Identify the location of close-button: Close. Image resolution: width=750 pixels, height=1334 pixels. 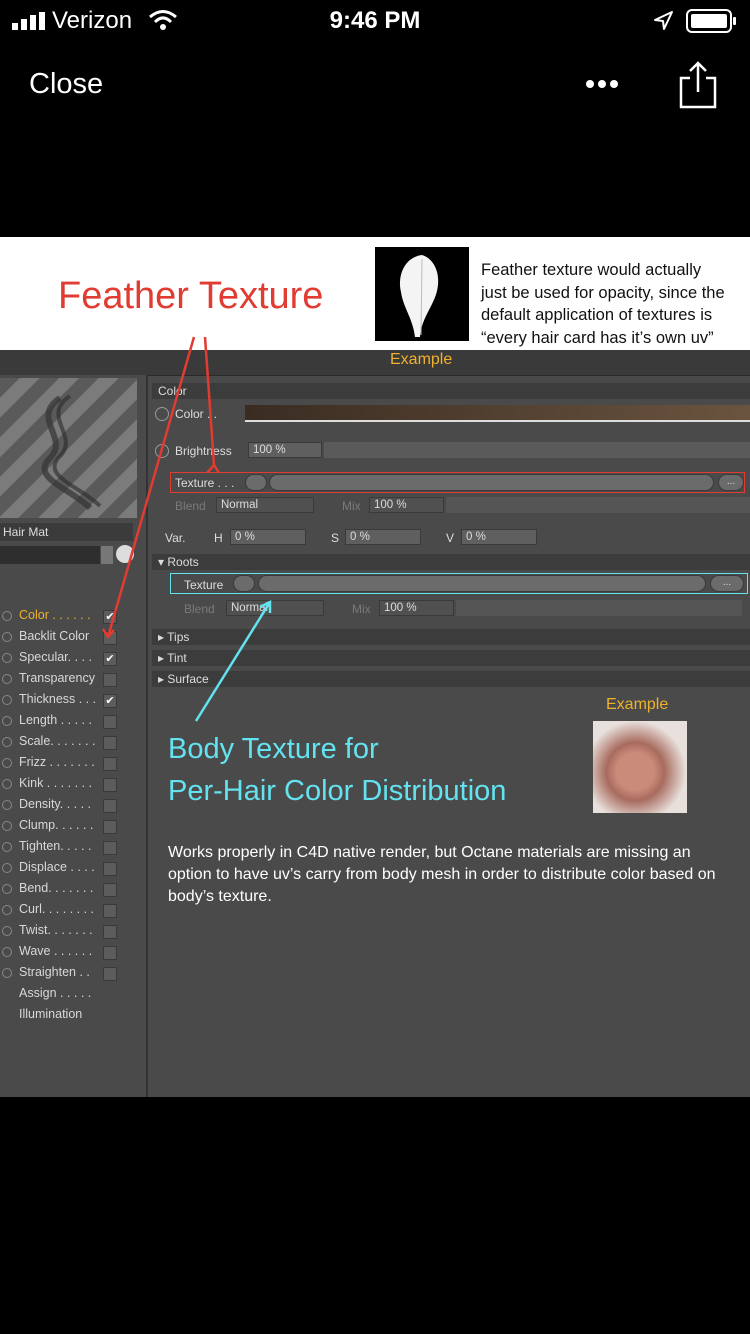
(66, 84).